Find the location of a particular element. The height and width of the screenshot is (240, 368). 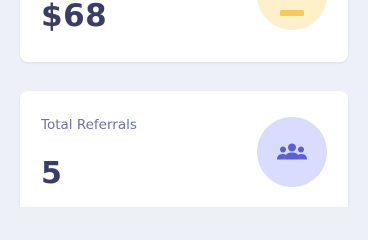

earnings-value: $68 is located at coordinates (74, 17).